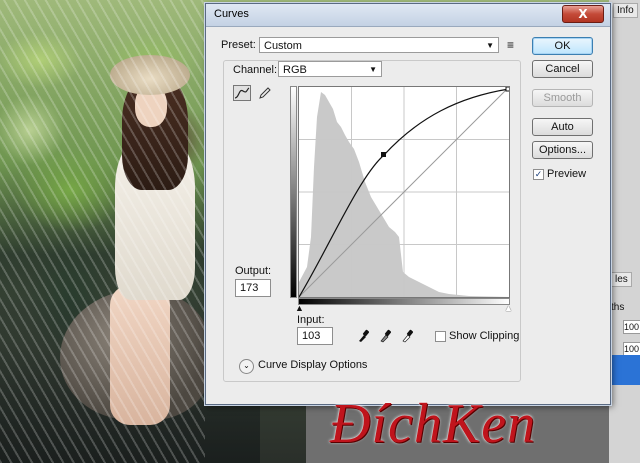 The height and width of the screenshot is (463, 640). Describe the element at coordinates (631, 349) in the screenshot. I see `fill-field: 100` at that location.